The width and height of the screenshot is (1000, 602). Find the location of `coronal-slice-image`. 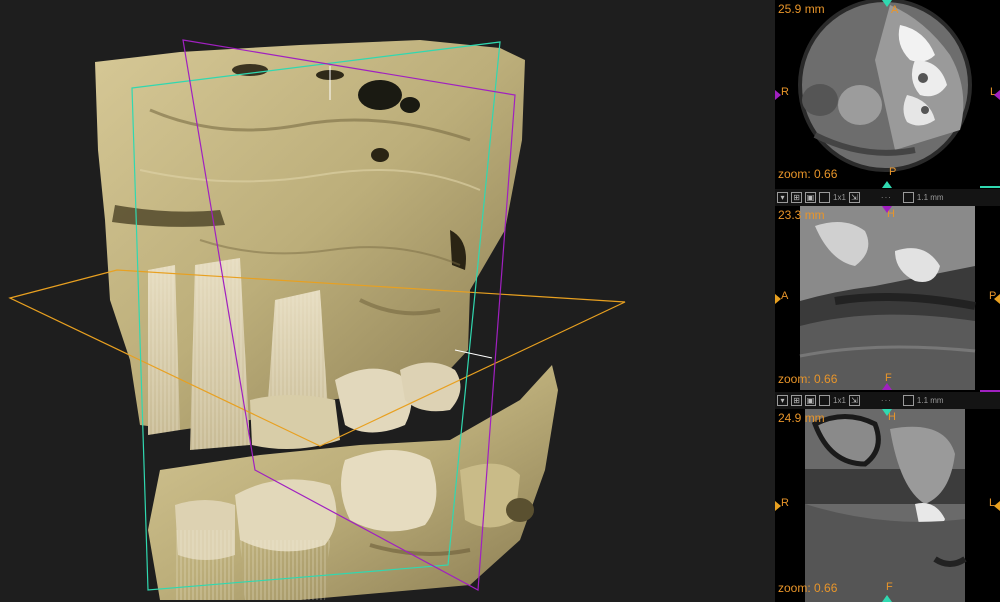

coronal-slice-image is located at coordinates (886, 505).